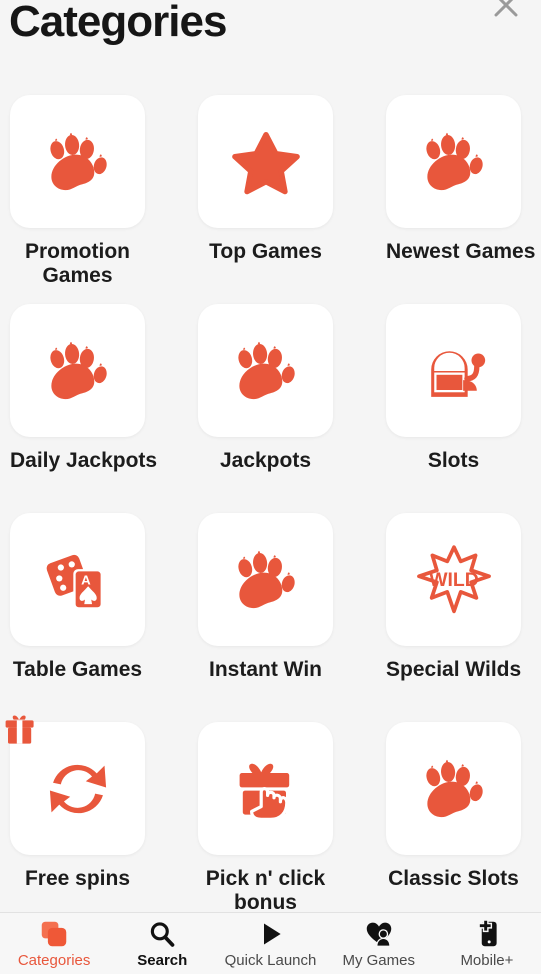 The height and width of the screenshot is (974, 541). I want to click on category-label: Table Games, so click(77, 669).